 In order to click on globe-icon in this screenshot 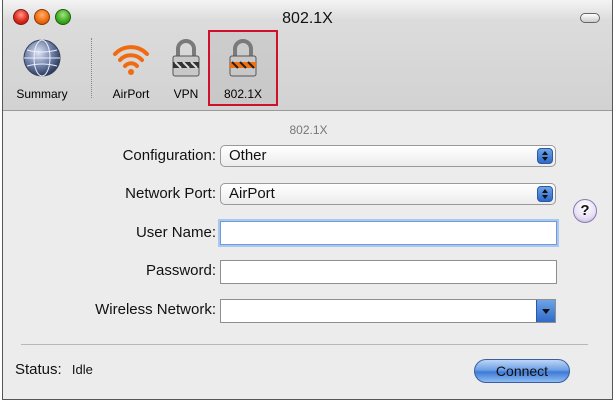, I will do `click(42, 59)`.